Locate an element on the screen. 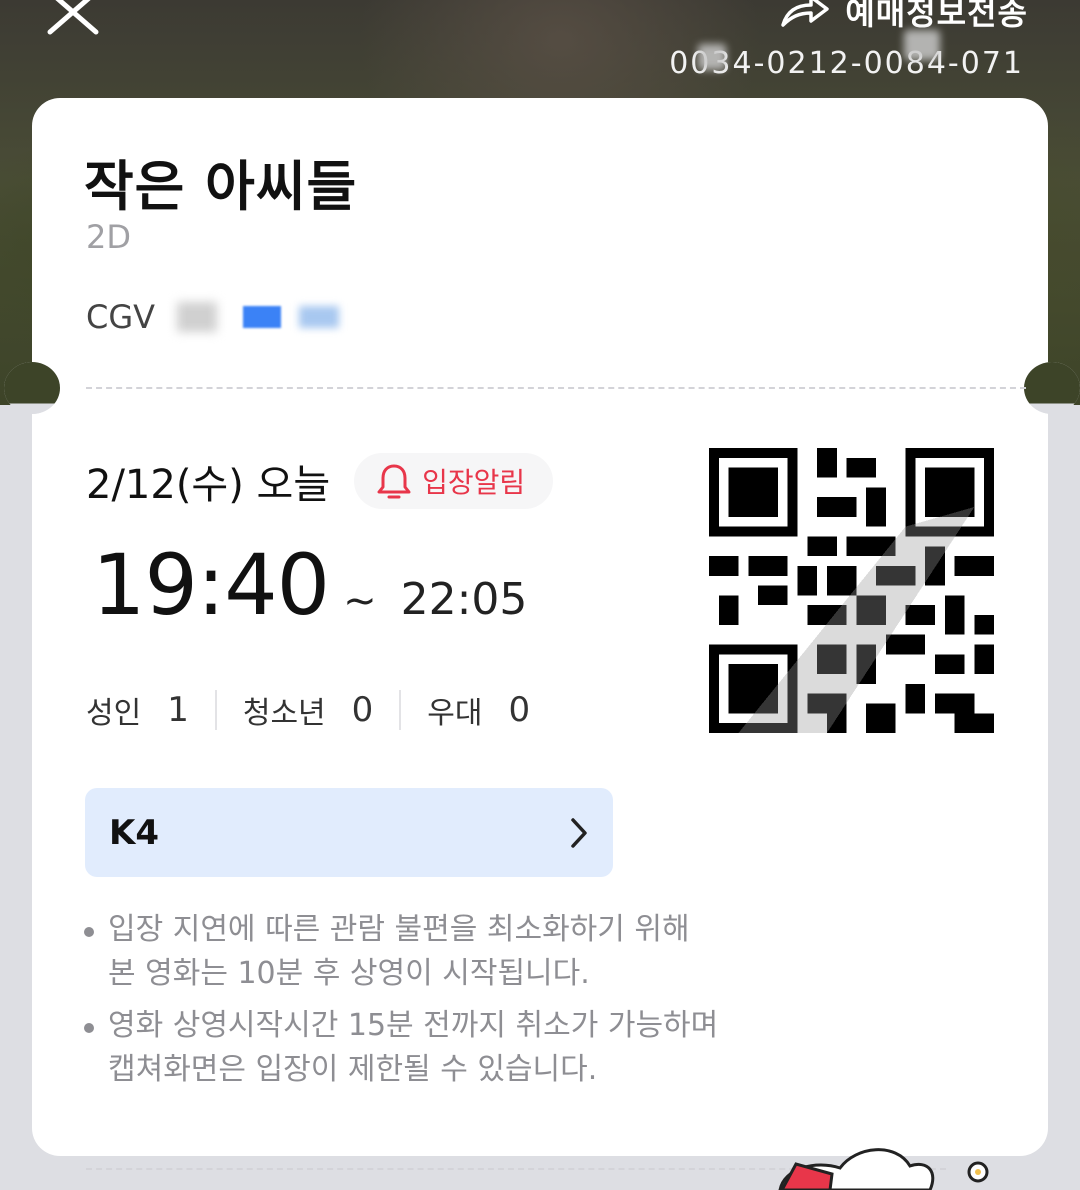  share-arrow-icon is located at coordinates (805, 13).